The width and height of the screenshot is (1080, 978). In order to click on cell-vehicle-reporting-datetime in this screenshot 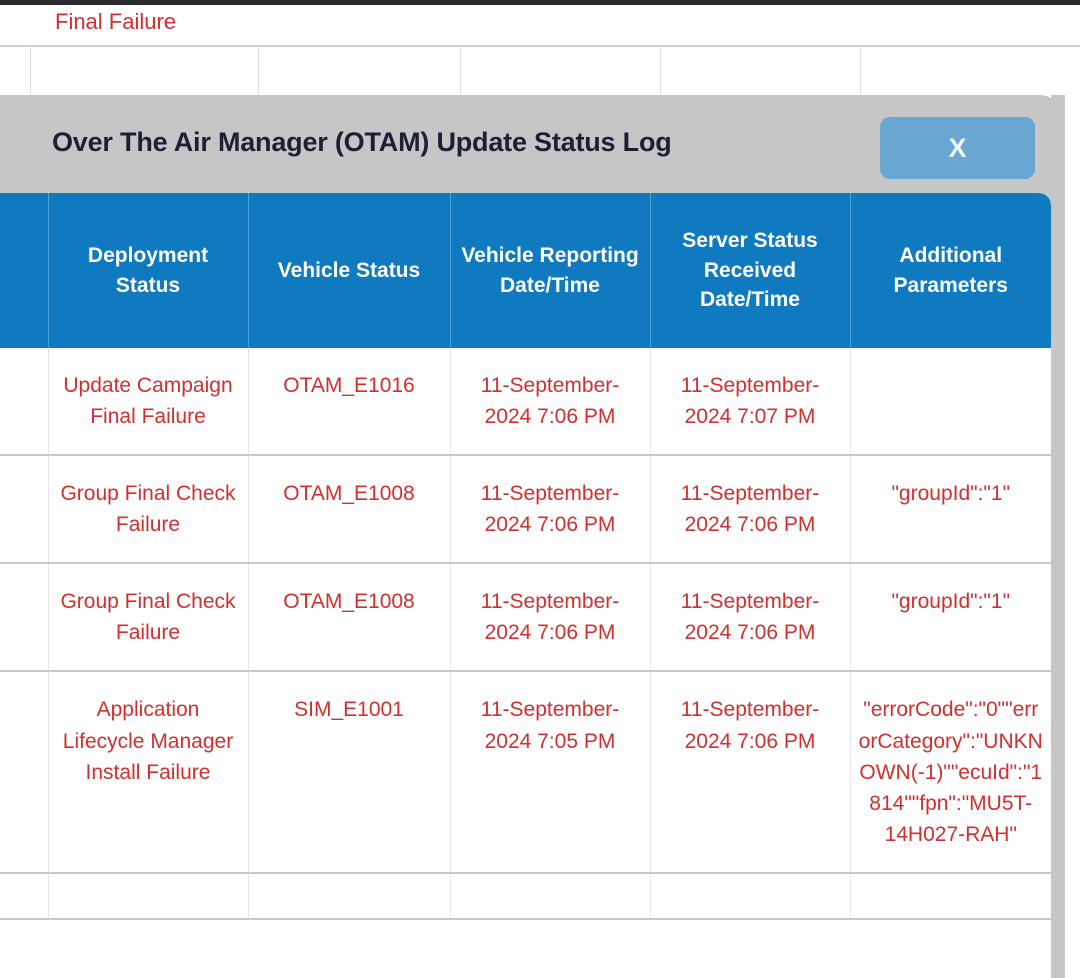, I will do `click(550, 896)`.